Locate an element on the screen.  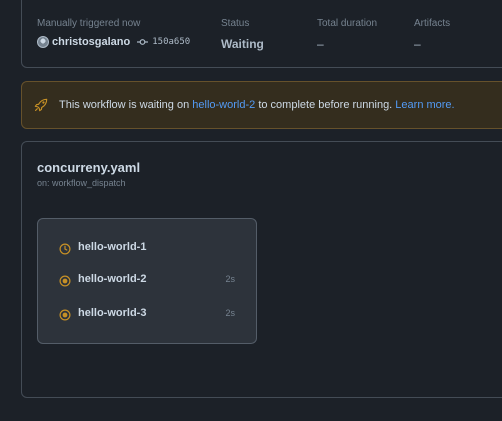
job-name: hello-world-3 is located at coordinates (112, 313).